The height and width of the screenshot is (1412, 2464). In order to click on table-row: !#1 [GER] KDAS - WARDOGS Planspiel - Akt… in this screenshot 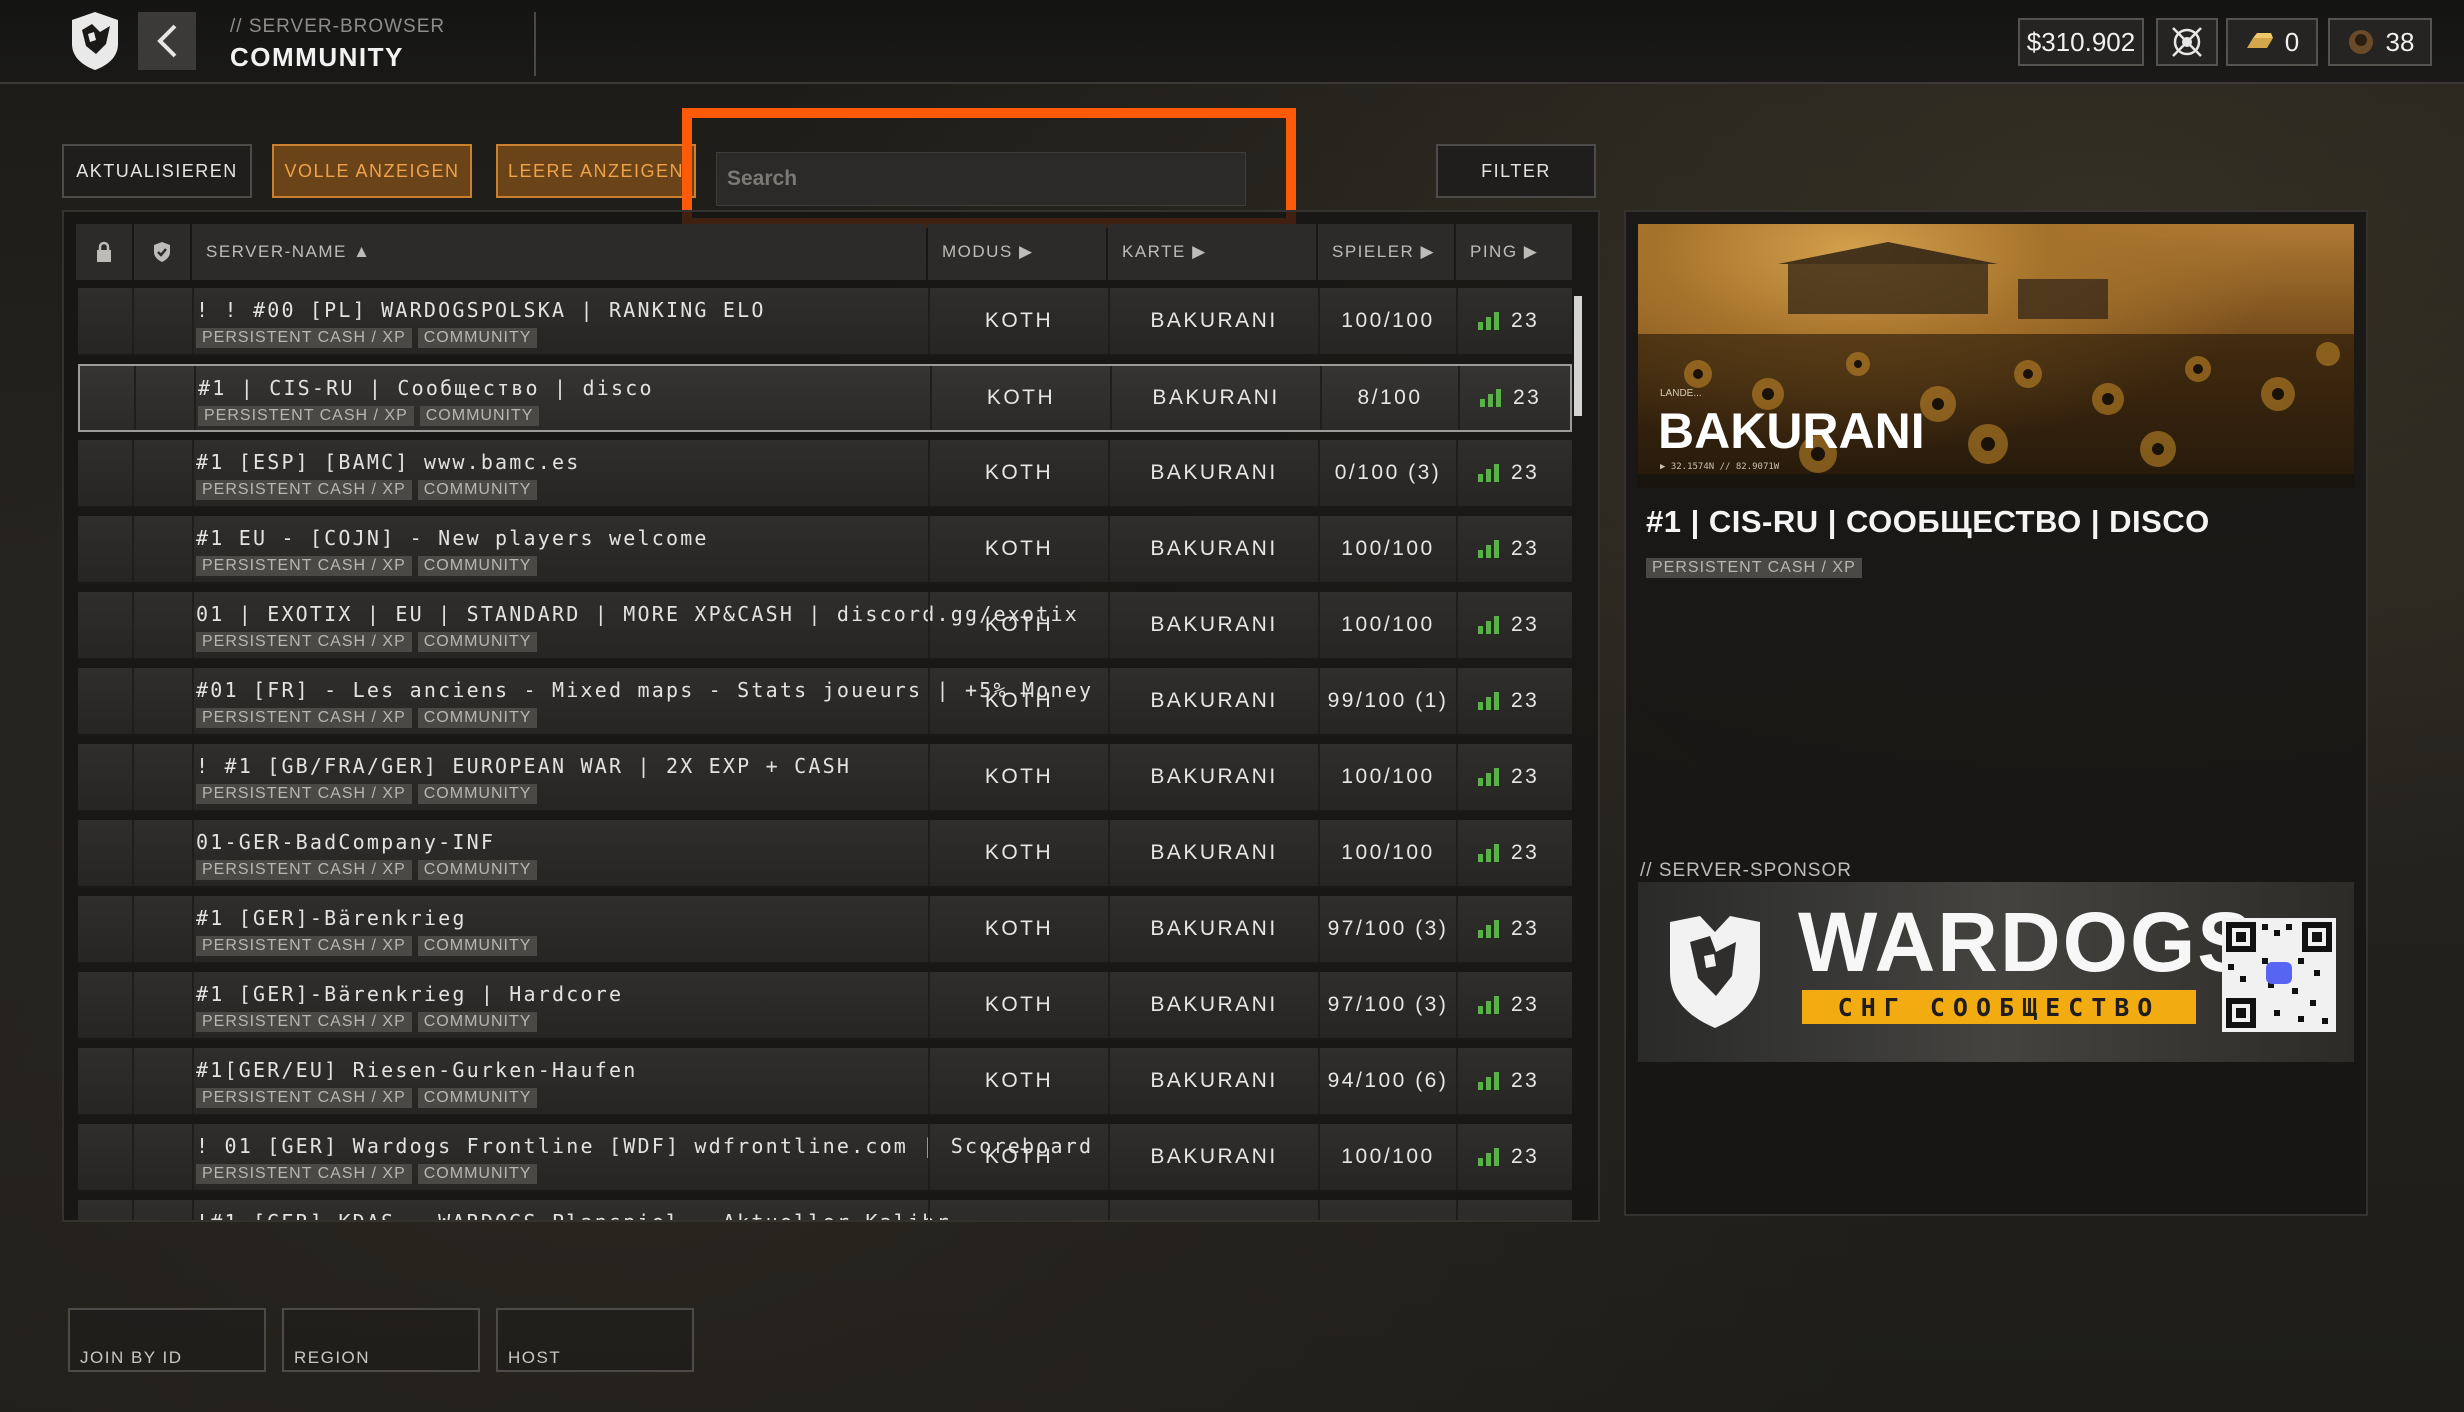, I will do `click(825, 1210)`.